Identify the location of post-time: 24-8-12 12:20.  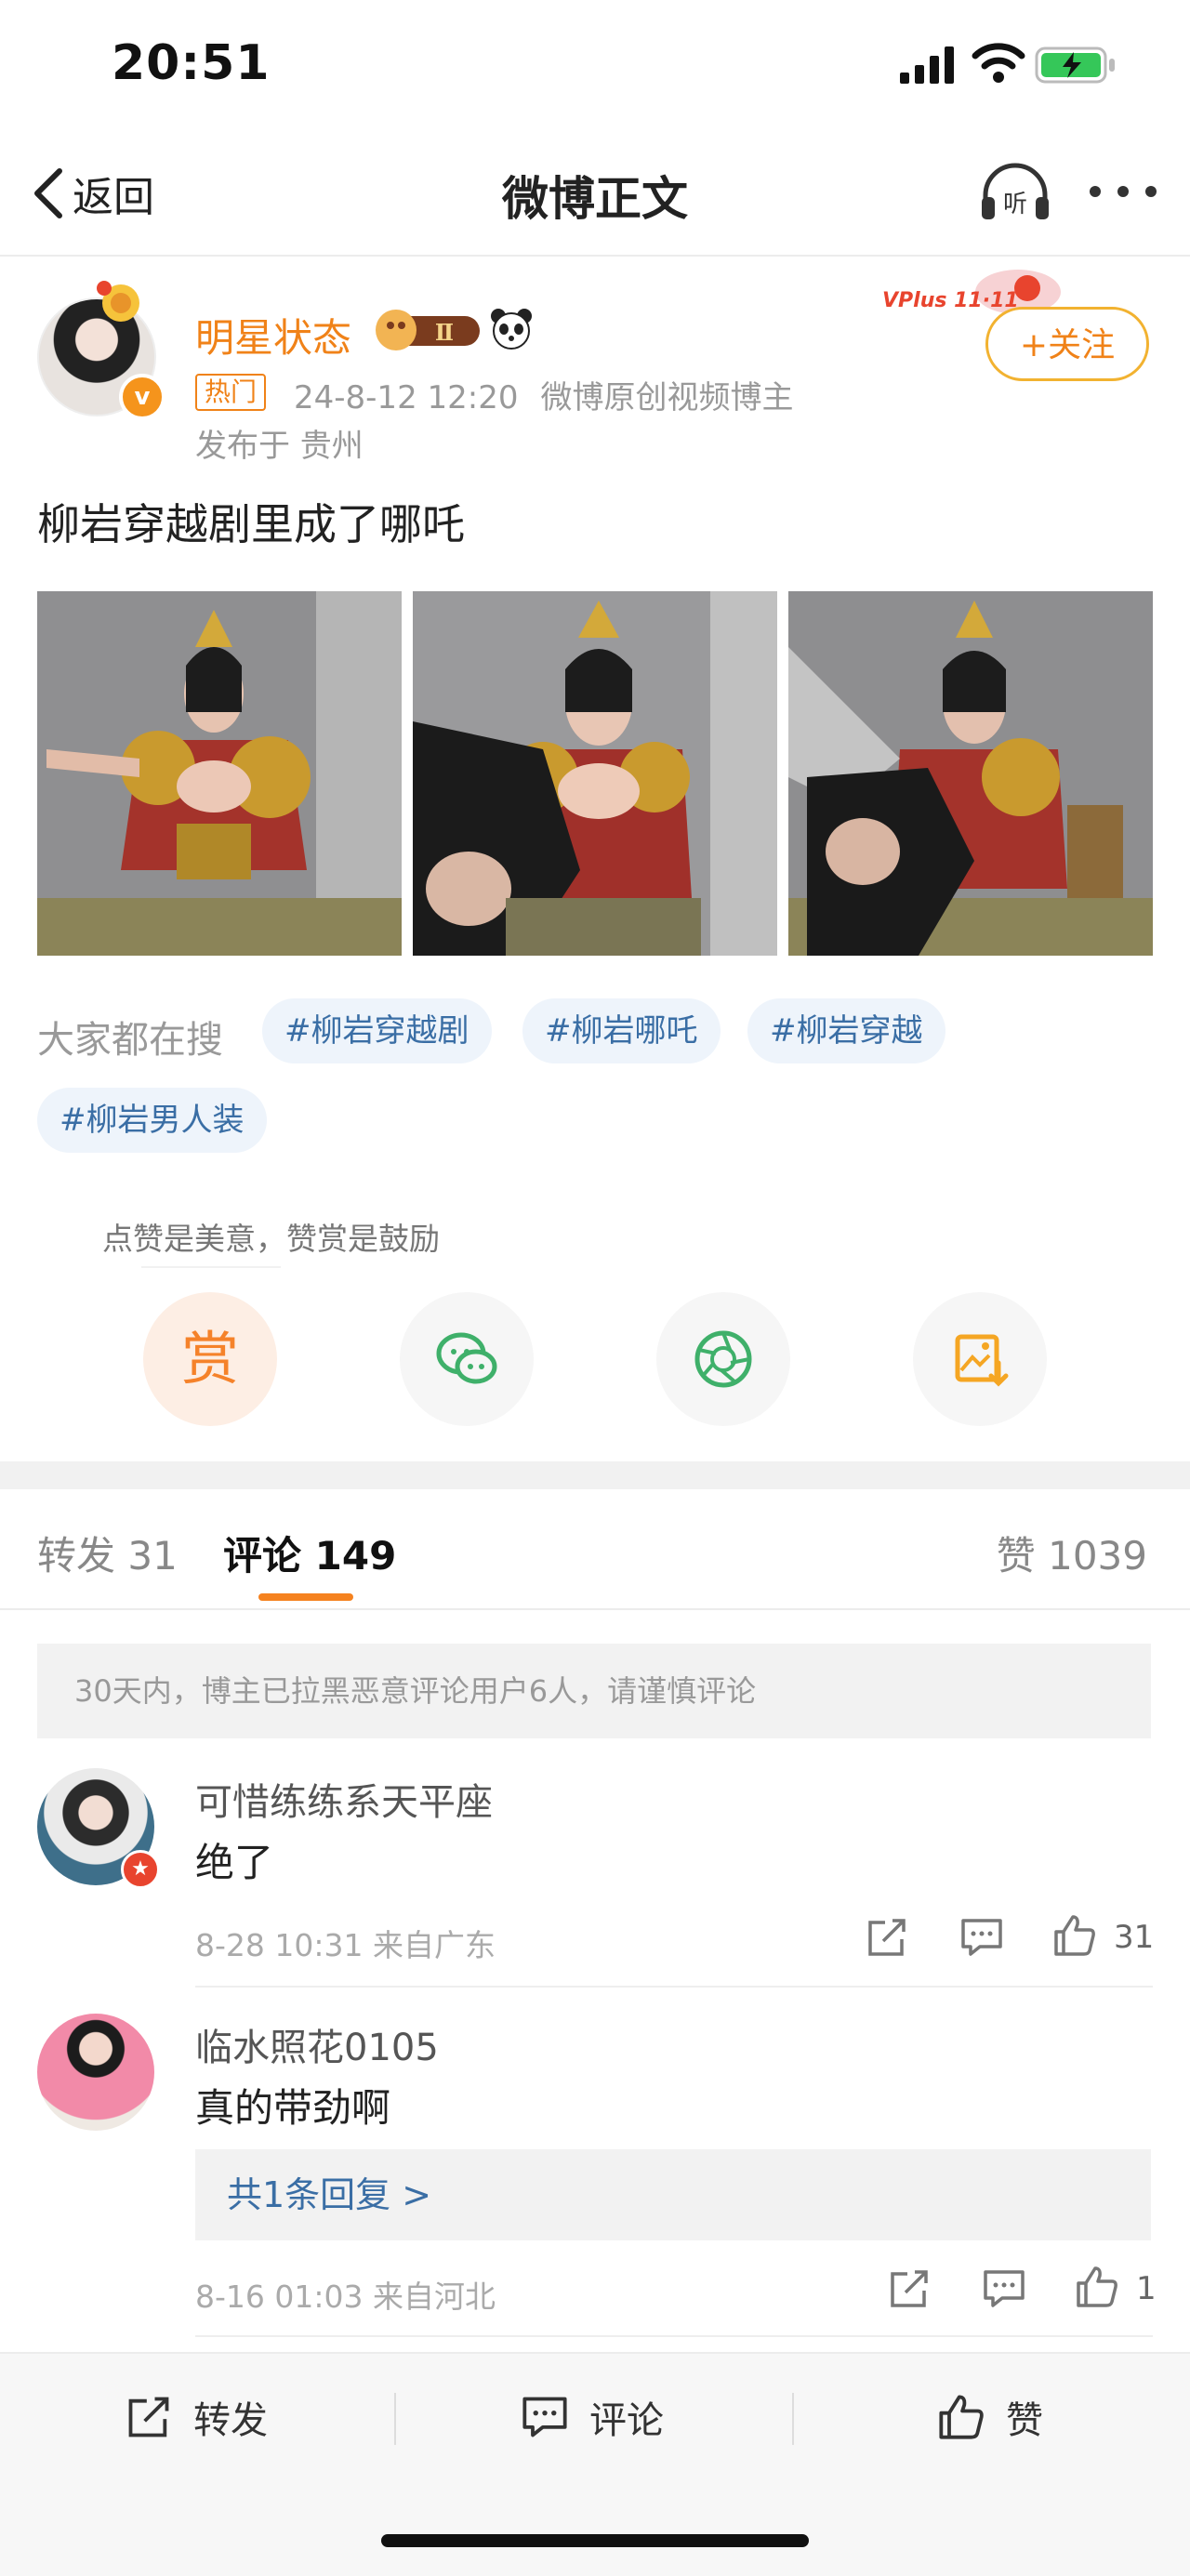
(406, 397).